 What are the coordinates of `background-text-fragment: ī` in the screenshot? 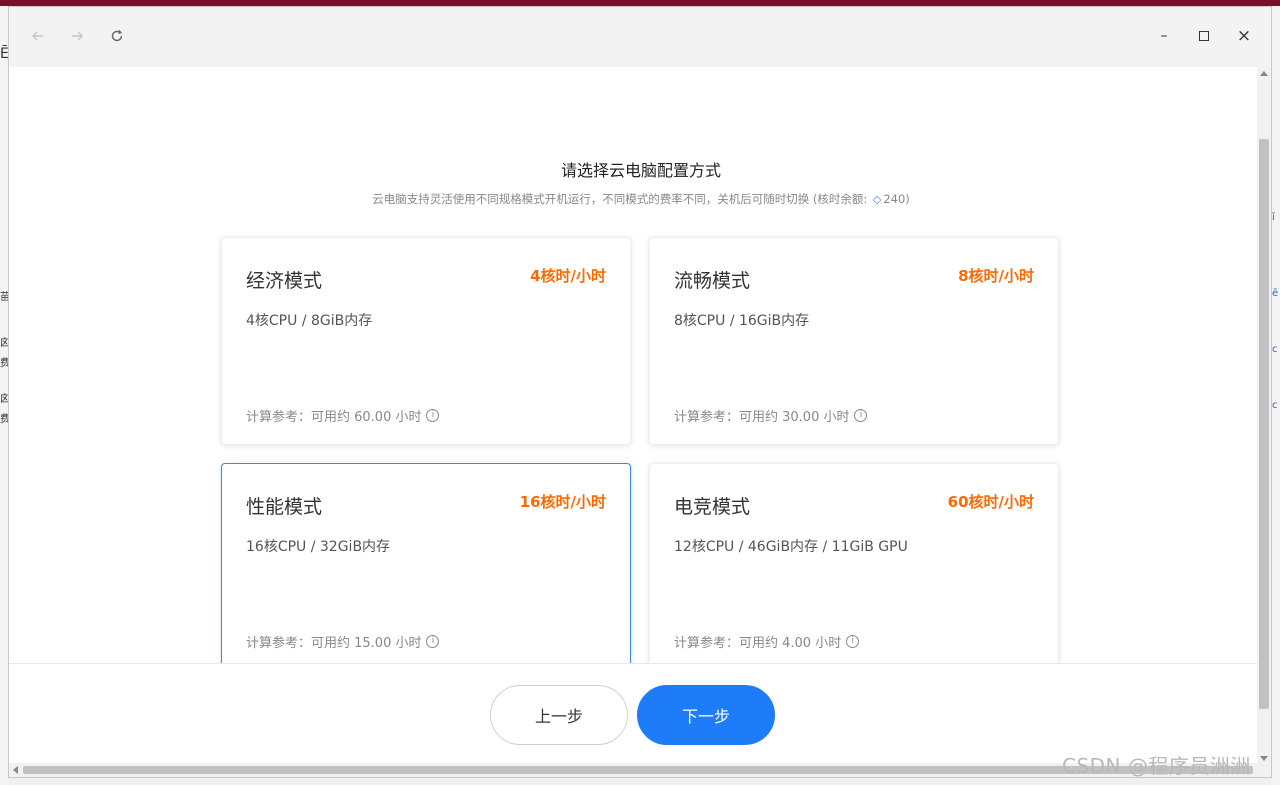 It's located at (1273, 217).